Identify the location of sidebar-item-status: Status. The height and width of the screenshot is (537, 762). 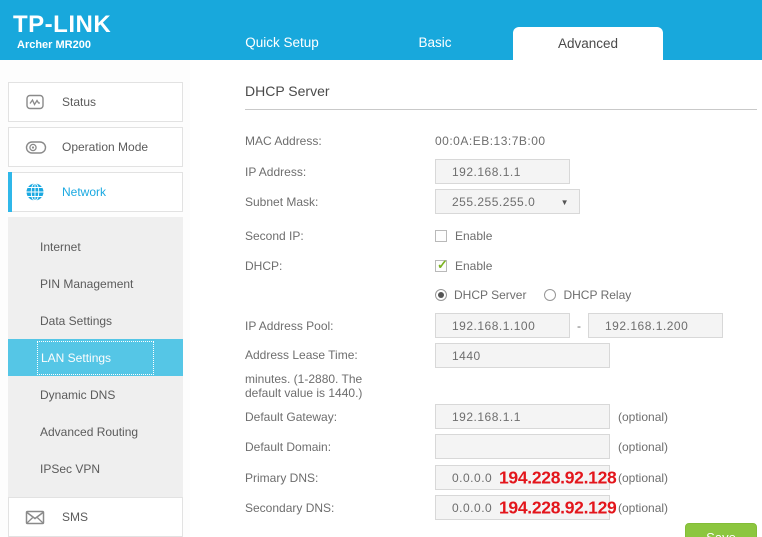
(95, 102).